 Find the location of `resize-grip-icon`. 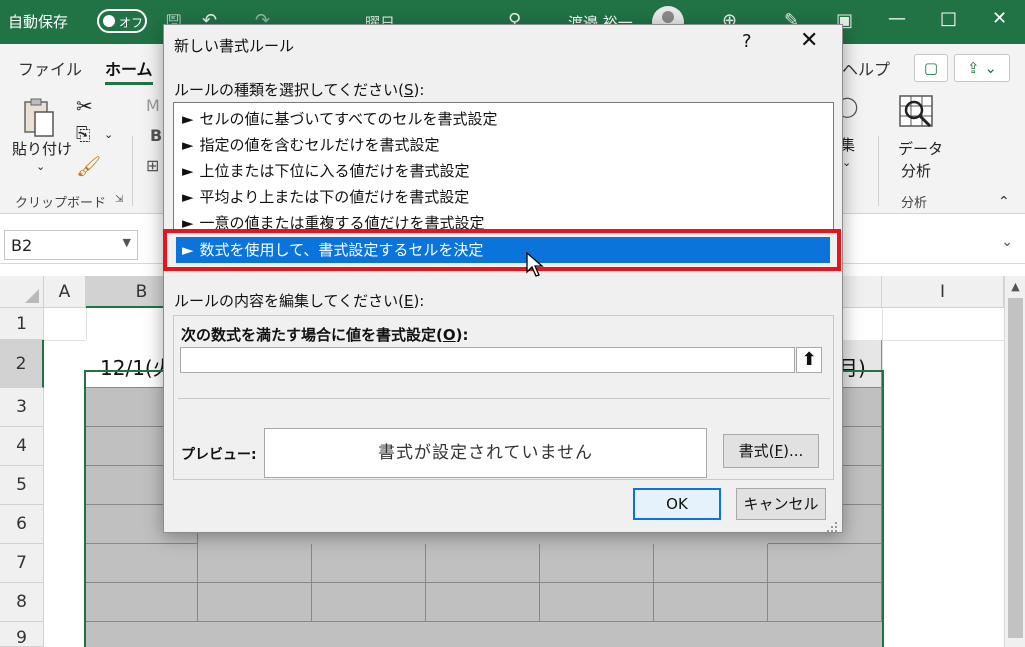

resize-grip-icon is located at coordinates (832, 525).